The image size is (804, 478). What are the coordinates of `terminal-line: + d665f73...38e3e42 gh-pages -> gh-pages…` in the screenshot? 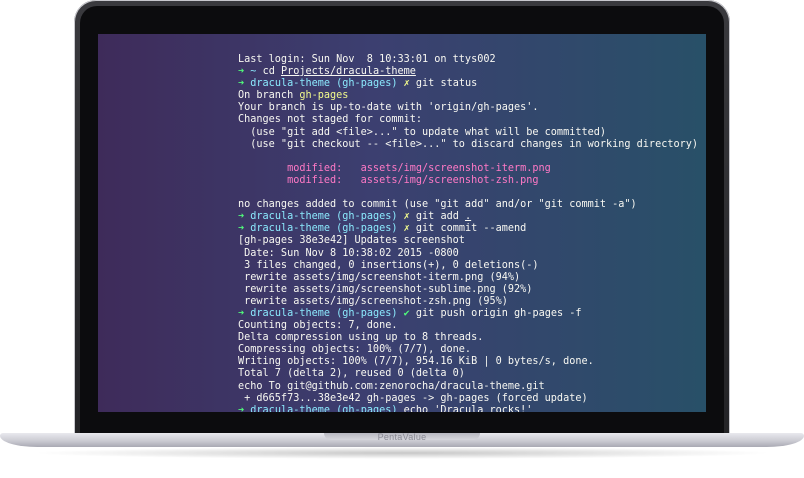 It's located at (468, 399).